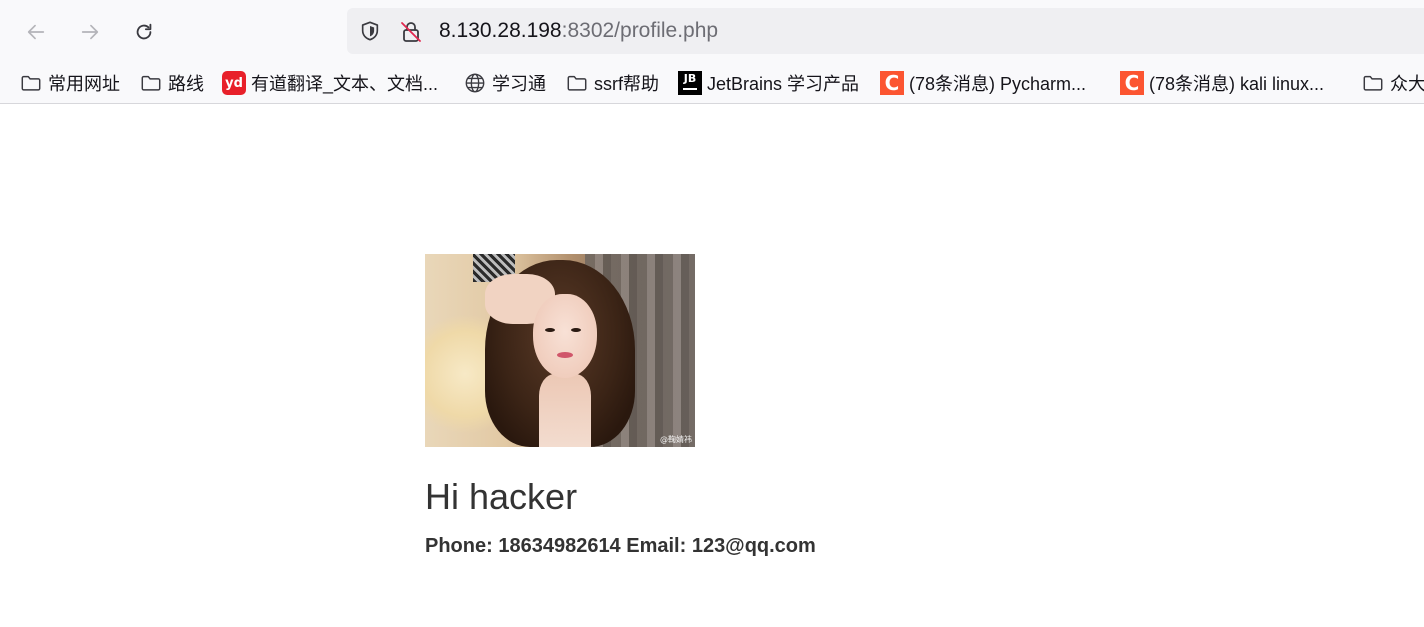  Describe the element at coordinates (500, 30) in the screenshot. I see `url-host: 8.130.28.198` at that location.